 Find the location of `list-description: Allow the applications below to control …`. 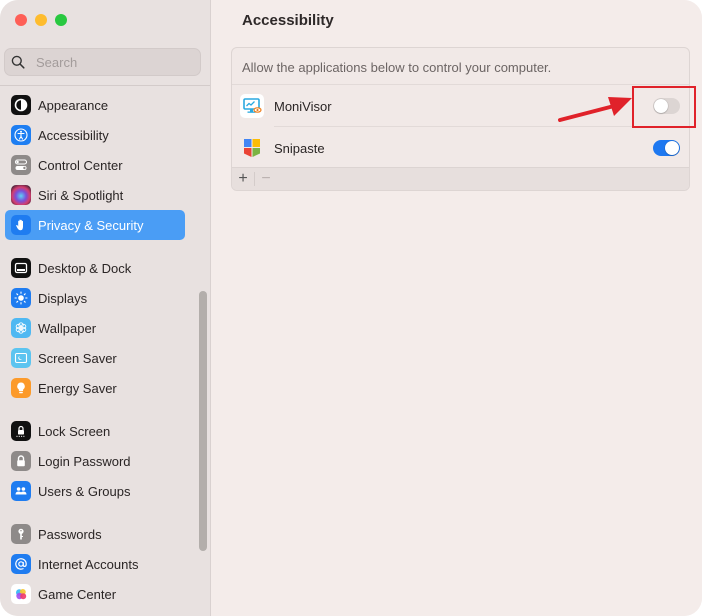

list-description: Allow the applications below to control … is located at coordinates (397, 67).